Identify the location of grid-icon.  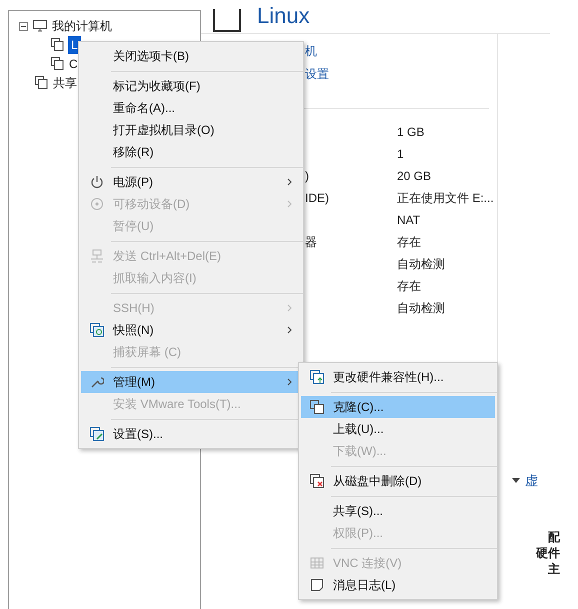
(317, 563).